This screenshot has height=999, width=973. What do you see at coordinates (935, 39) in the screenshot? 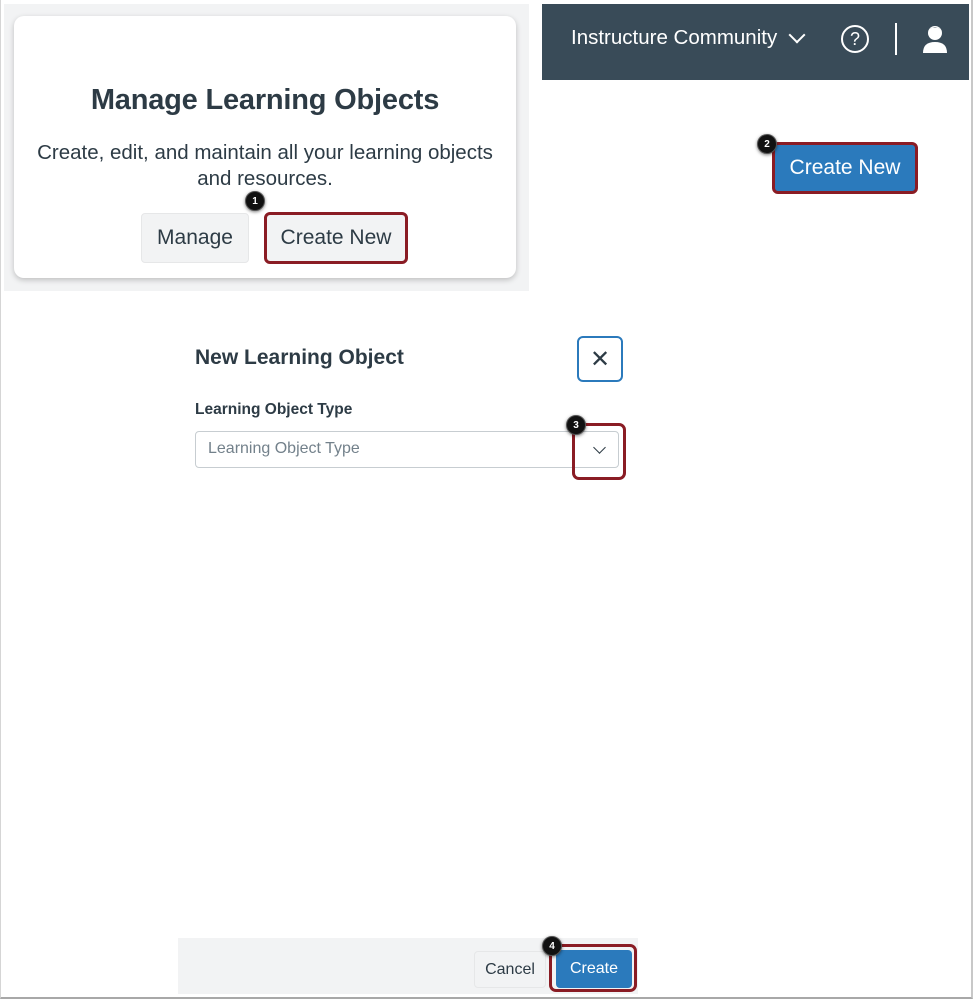
I see `user-icon` at bounding box center [935, 39].